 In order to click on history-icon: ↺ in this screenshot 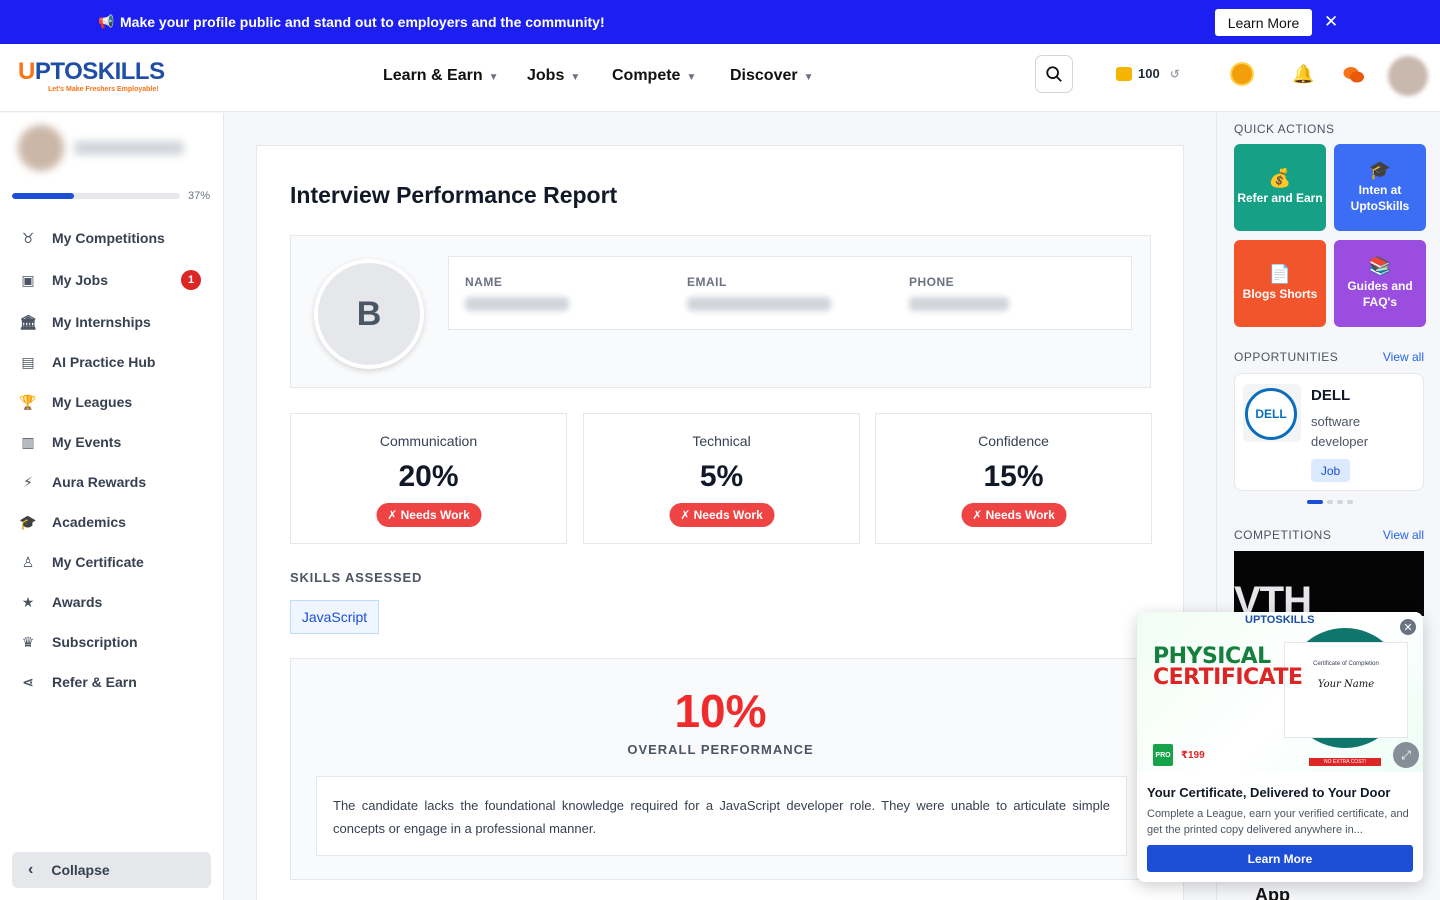, I will do `click(1175, 74)`.